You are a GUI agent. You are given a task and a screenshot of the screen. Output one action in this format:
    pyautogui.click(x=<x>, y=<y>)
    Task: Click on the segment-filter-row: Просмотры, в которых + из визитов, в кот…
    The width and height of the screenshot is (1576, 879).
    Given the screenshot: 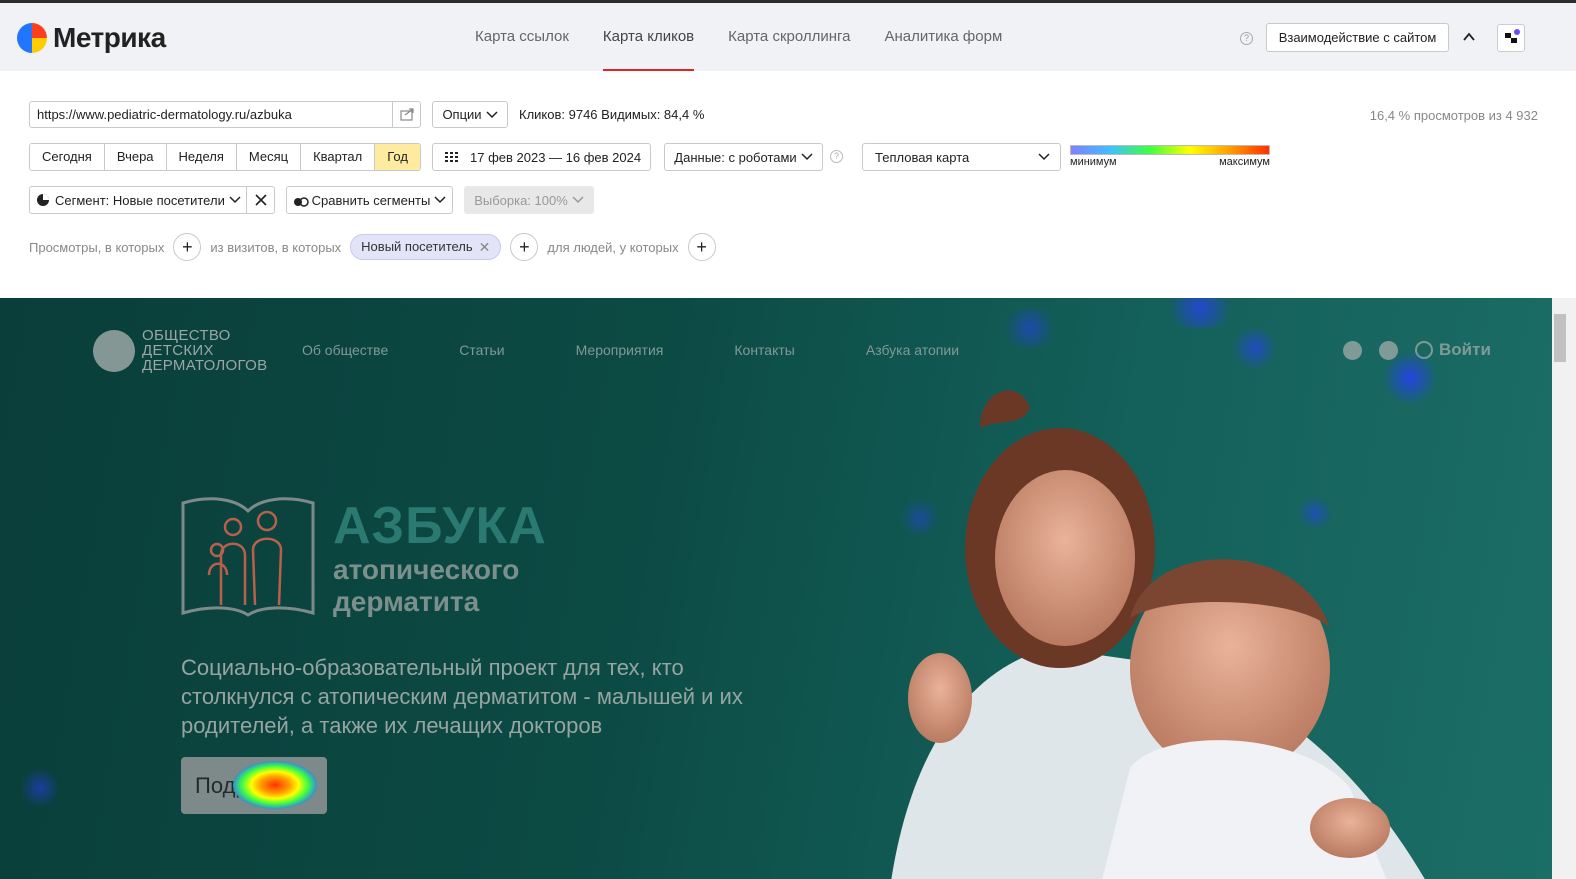 What is the action you would take?
    pyautogui.click(x=377, y=247)
    